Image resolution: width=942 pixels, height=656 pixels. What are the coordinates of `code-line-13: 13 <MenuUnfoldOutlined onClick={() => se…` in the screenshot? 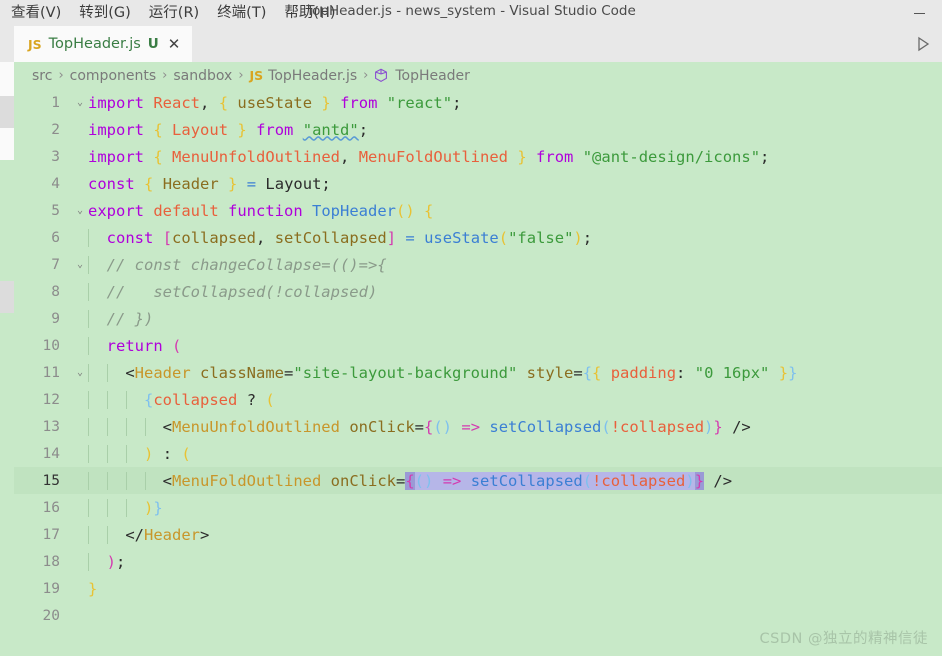 It's located at (478, 426).